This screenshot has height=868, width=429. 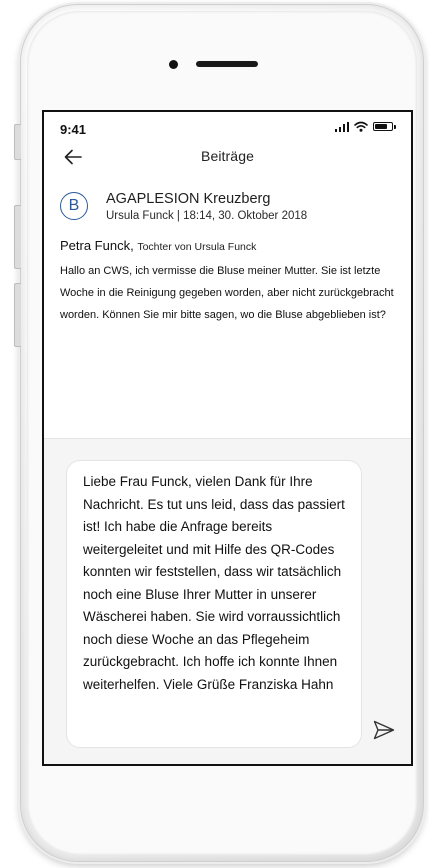 What do you see at coordinates (17, 237) in the screenshot?
I see `volume-up-button` at bounding box center [17, 237].